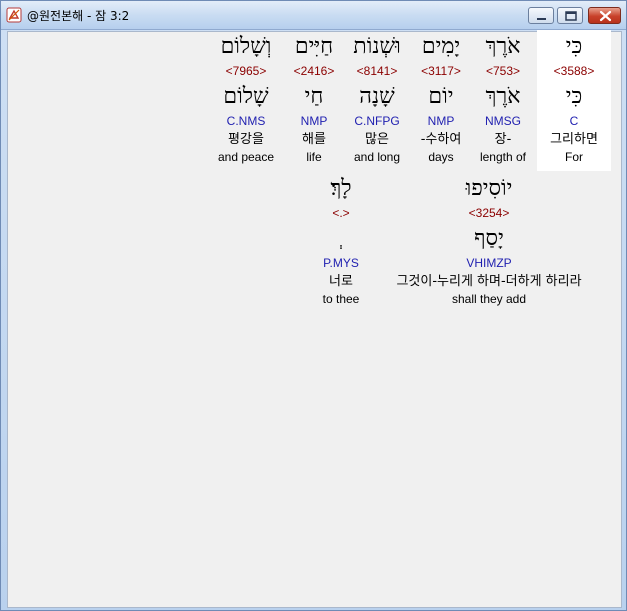  What do you see at coordinates (377, 139) in the screenshot?
I see `korean-gloss: 많은` at bounding box center [377, 139].